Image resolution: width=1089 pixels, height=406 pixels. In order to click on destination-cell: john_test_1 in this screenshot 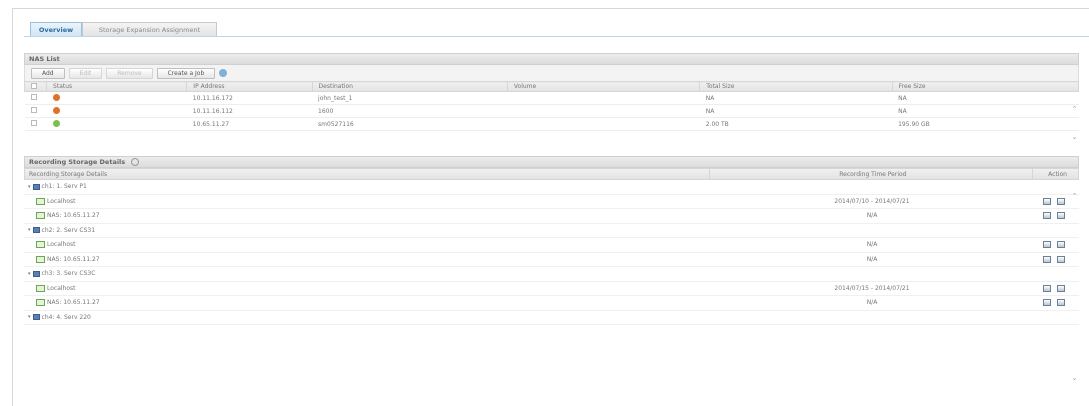, I will do `click(410, 98)`.